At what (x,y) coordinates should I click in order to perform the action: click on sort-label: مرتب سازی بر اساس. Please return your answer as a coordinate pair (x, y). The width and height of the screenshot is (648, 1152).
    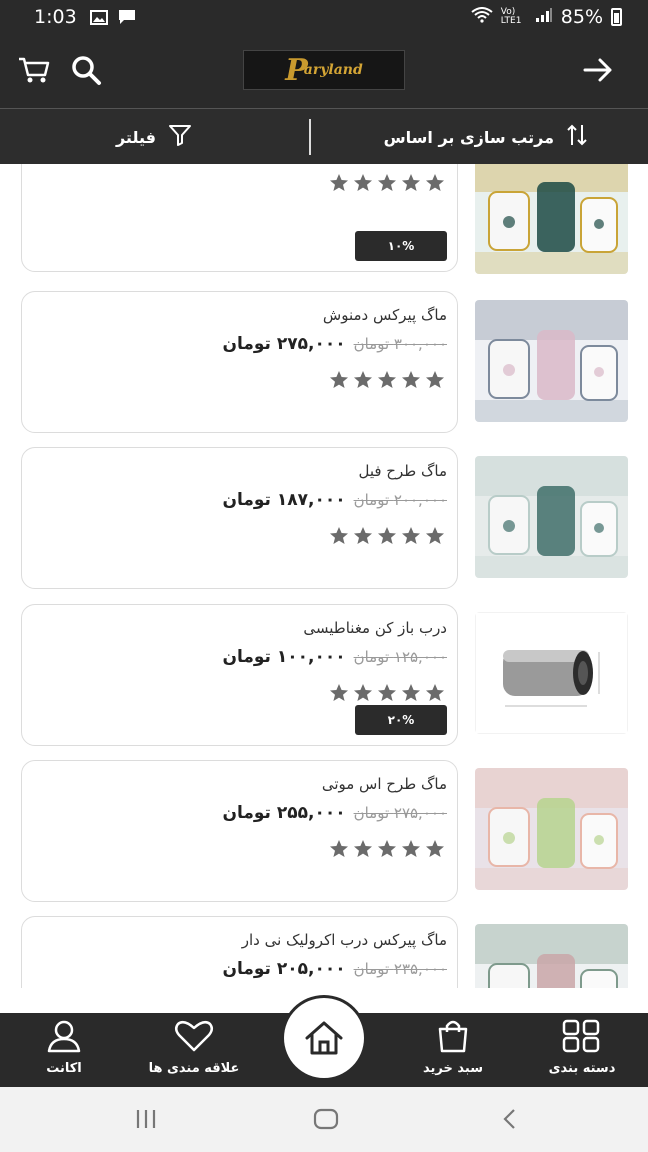
    Looking at the image, I should click on (468, 137).